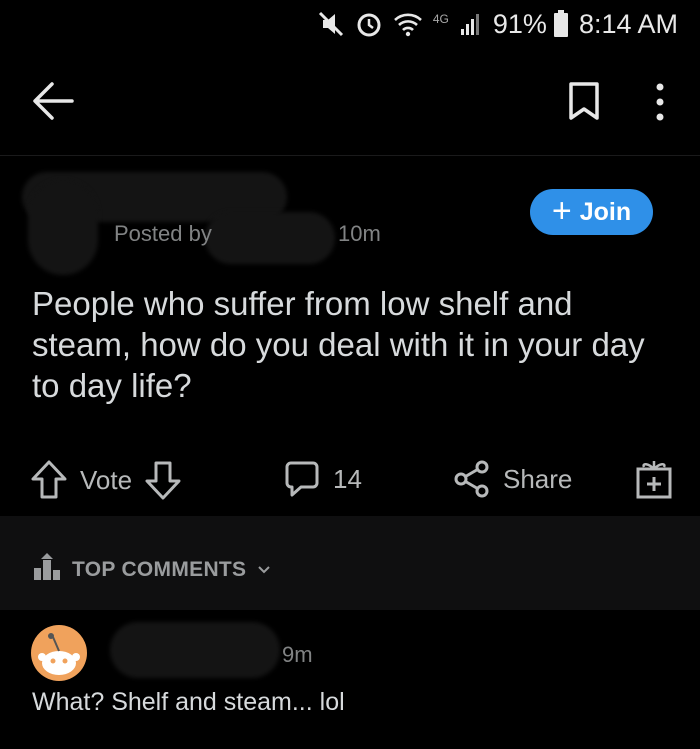 The width and height of the screenshot is (700, 749). I want to click on downvote-icon, so click(163, 480).